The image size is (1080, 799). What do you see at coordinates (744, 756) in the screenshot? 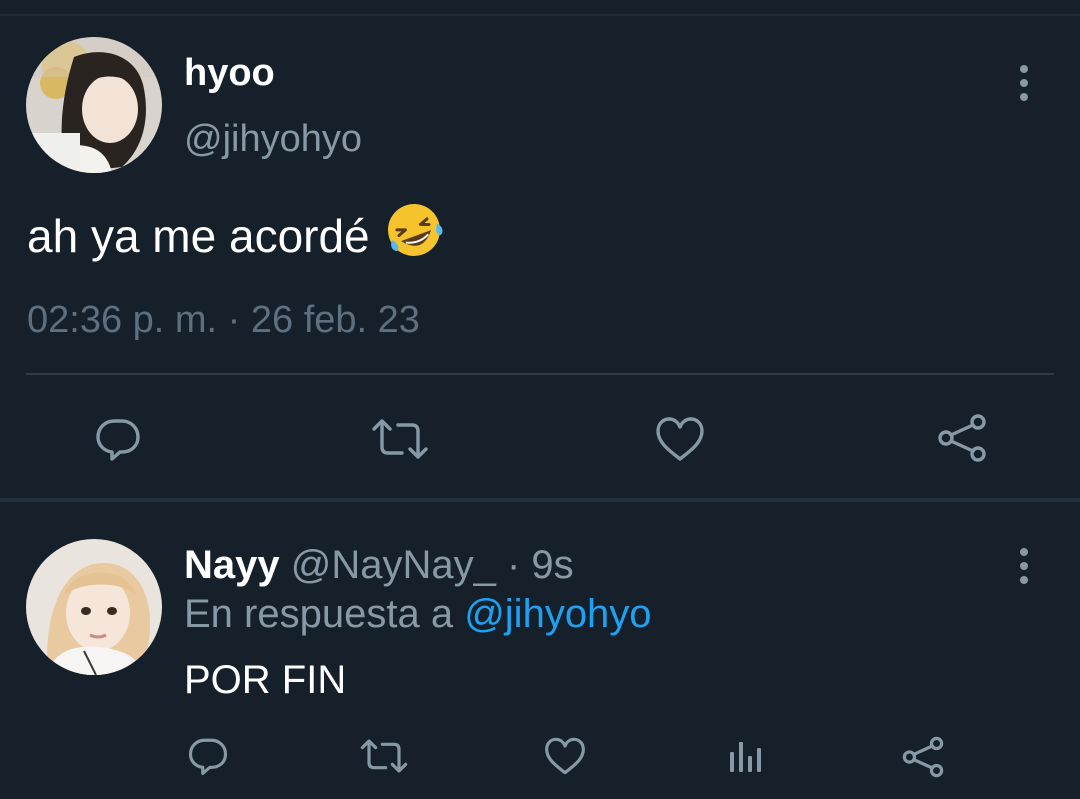
I see `analytics-icon` at bounding box center [744, 756].